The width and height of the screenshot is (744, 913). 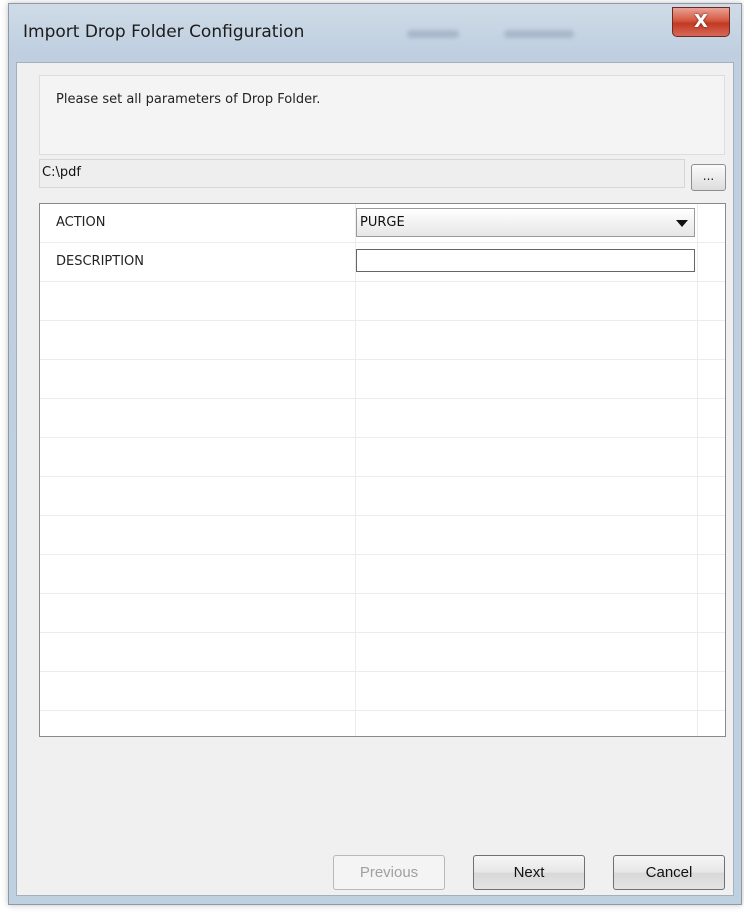 I want to click on table-row-action: ACTION PURGE, so click(x=382, y=223).